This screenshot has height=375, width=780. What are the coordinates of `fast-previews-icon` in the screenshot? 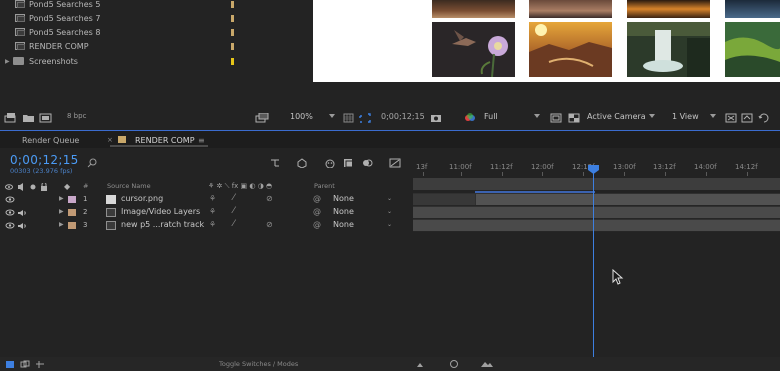 It's located at (747, 118).